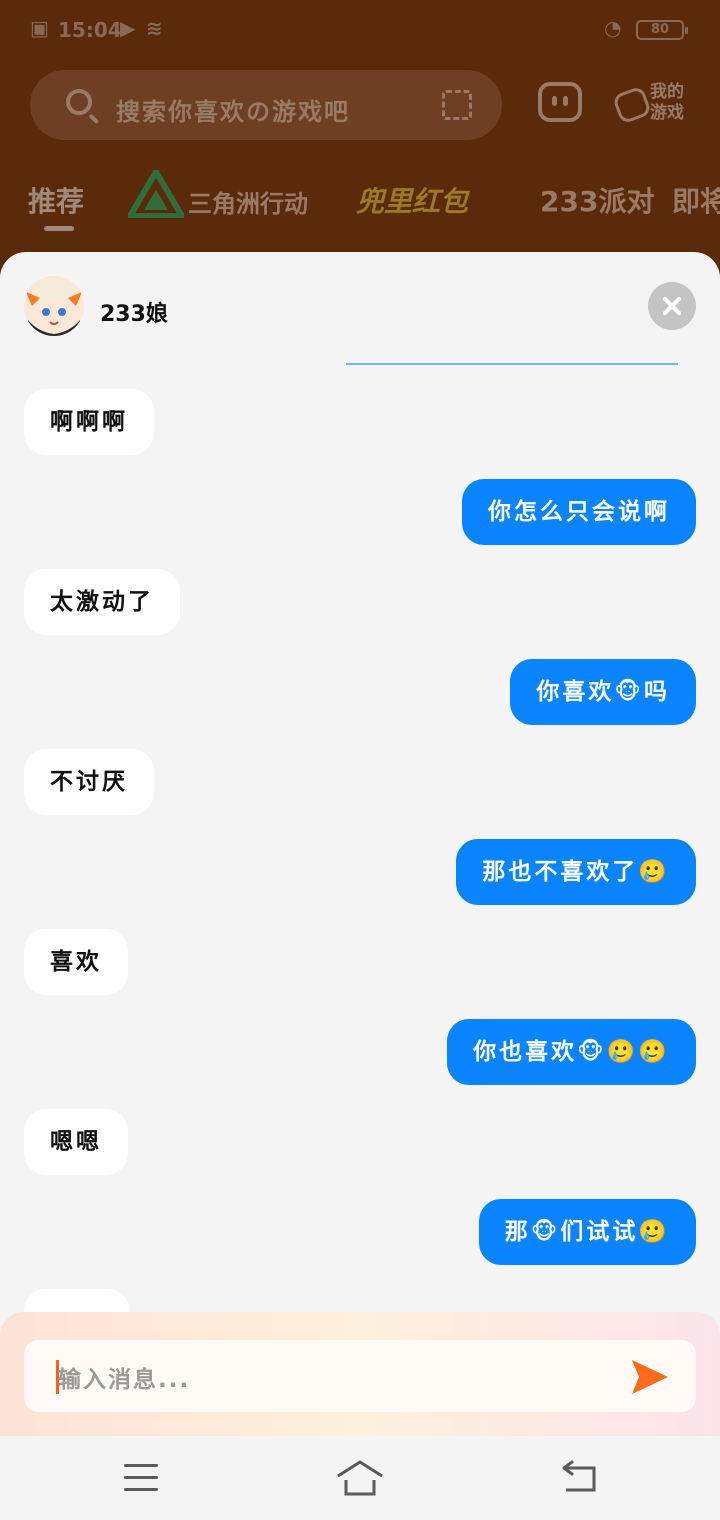  I want to click on video-icon: ▶, so click(128, 28).